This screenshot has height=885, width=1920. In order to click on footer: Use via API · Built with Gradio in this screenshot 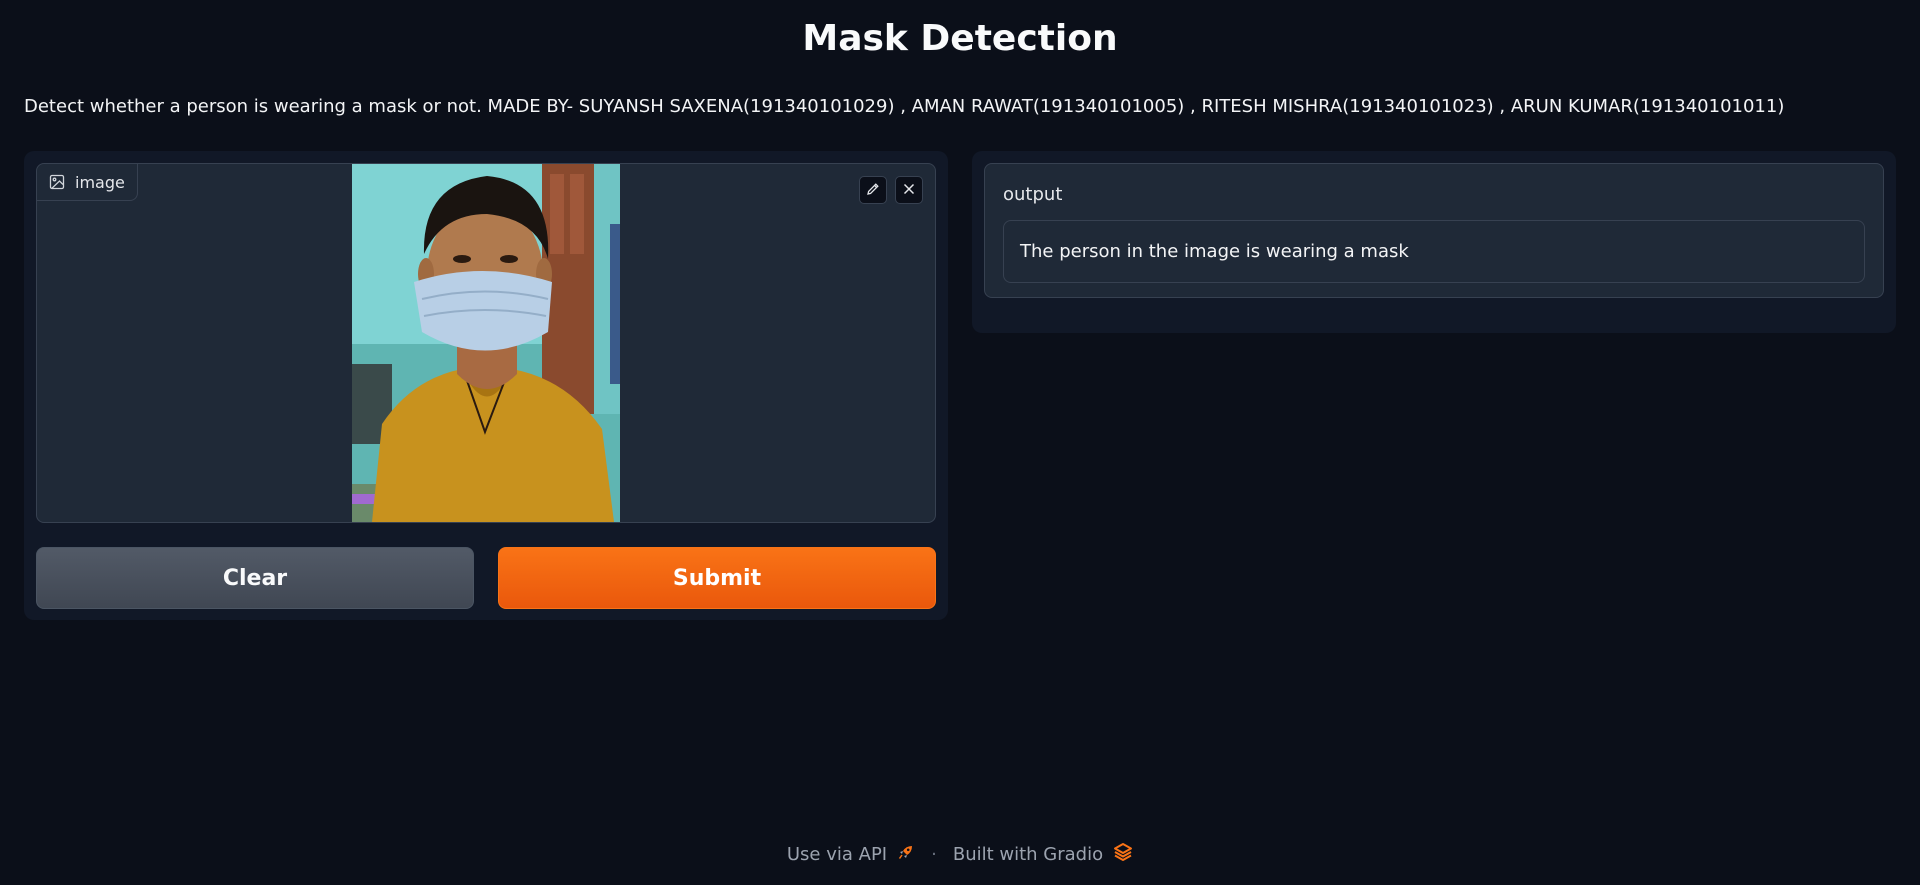, I will do `click(960, 854)`.